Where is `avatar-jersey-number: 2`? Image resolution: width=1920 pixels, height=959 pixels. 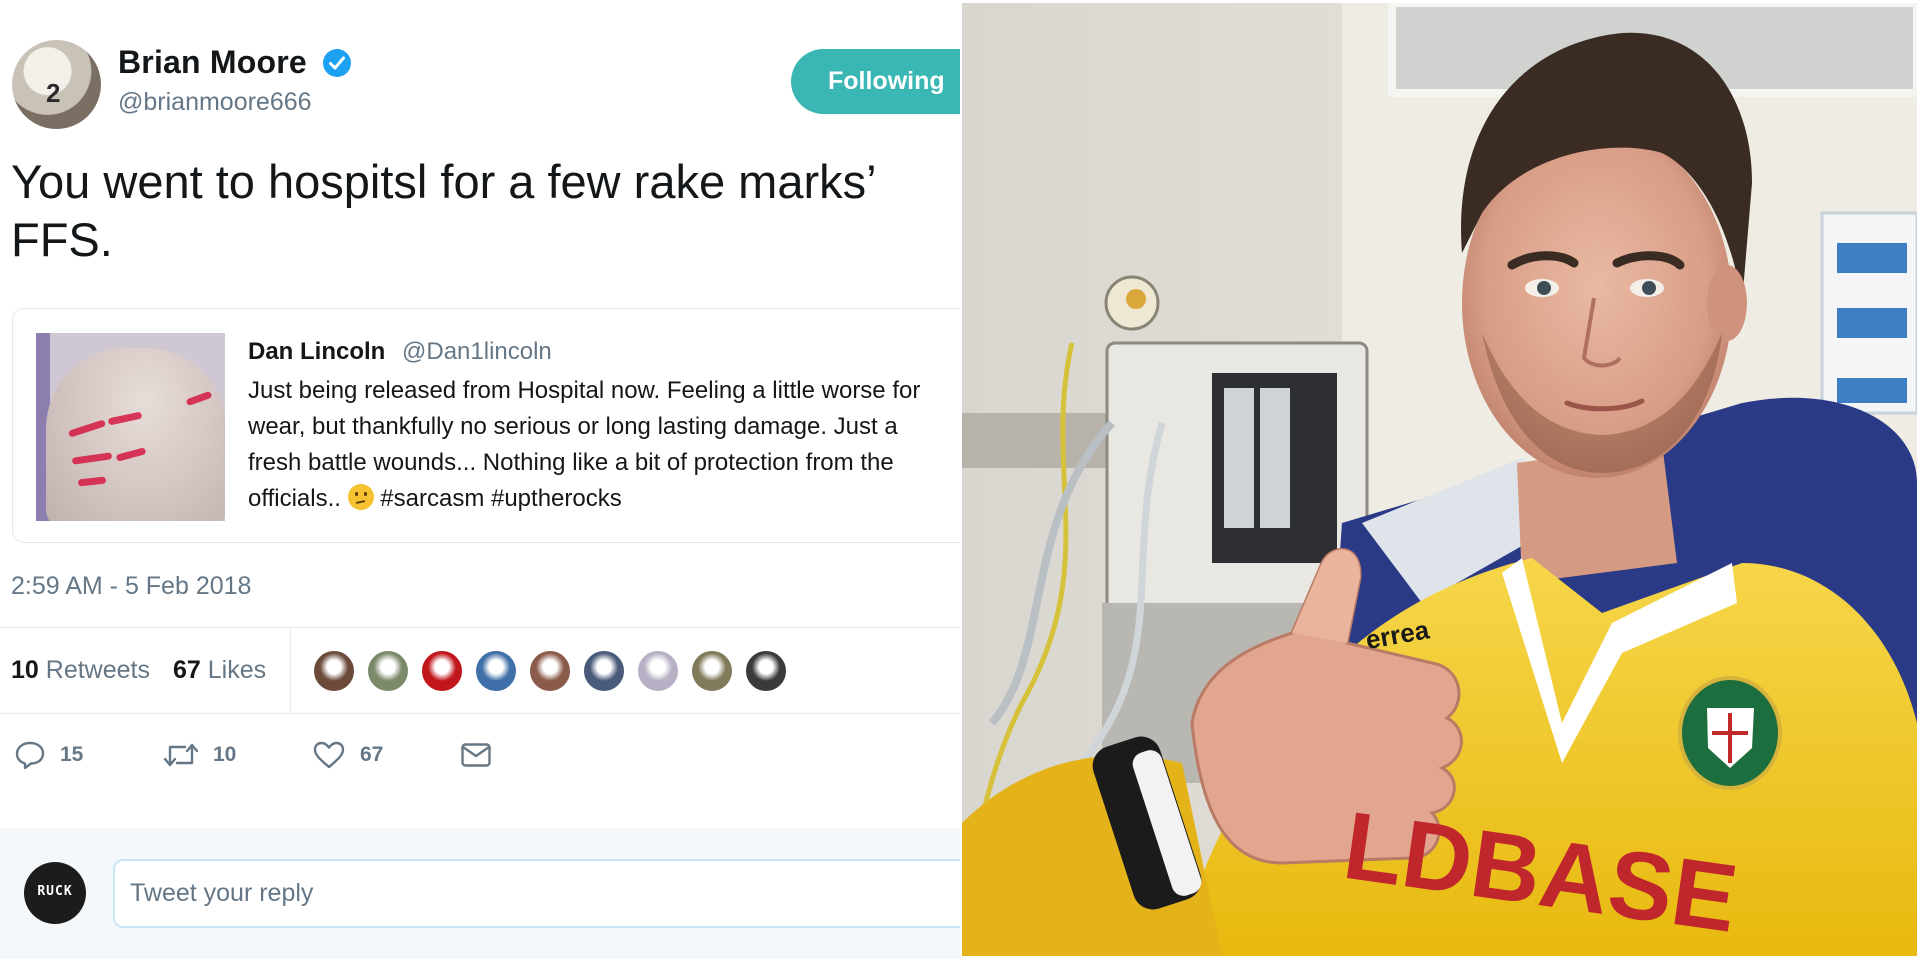
avatar-jersey-number: 2 is located at coordinates (53, 93).